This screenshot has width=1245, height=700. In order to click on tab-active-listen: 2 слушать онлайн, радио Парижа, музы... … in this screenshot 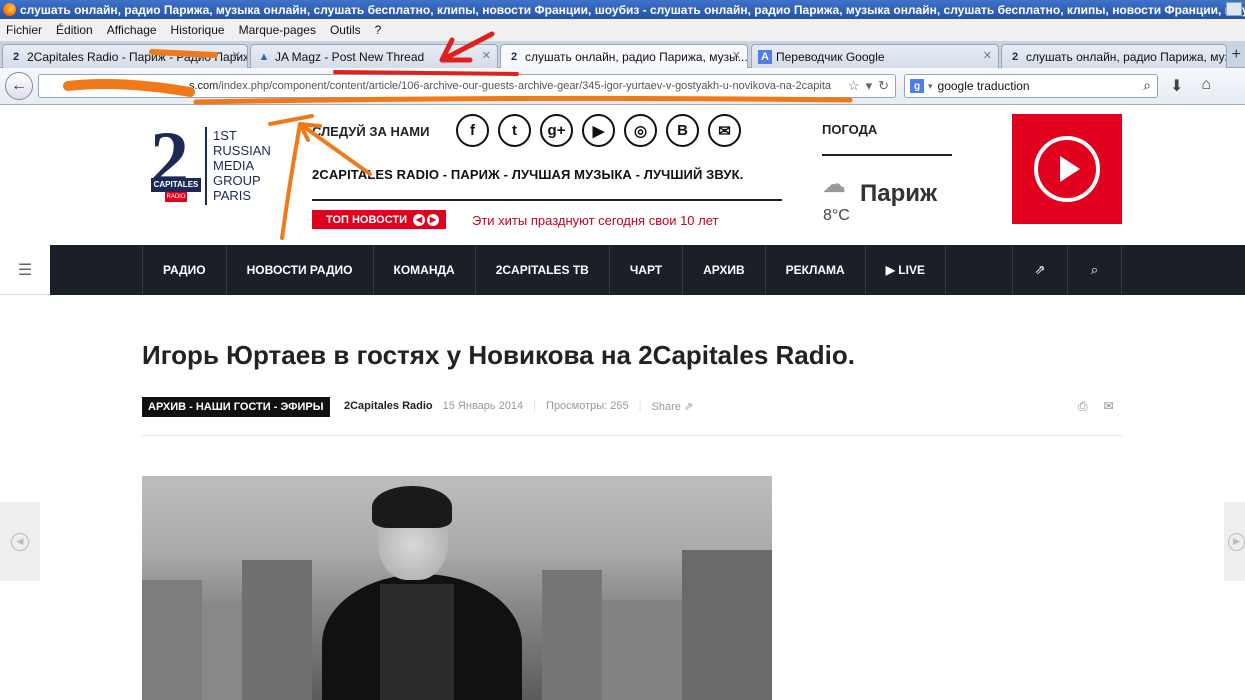, I will do `click(624, 56)`.